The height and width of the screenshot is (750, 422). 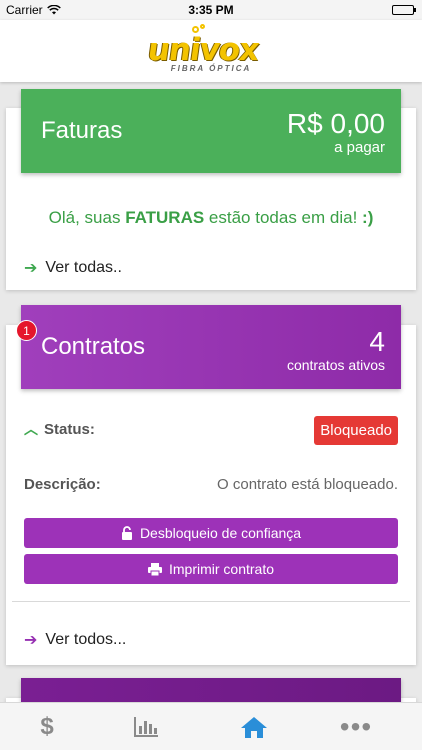 I want to click on imprimir-label: Imprimir contrato, so click(x=221, y=569).